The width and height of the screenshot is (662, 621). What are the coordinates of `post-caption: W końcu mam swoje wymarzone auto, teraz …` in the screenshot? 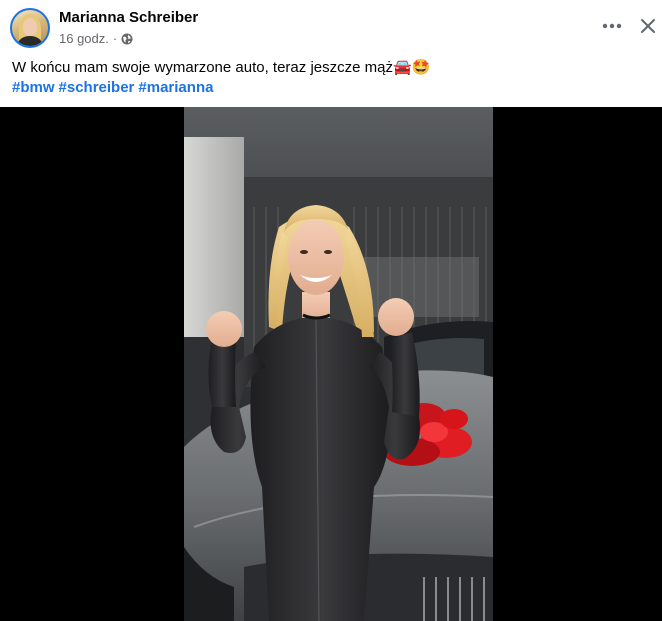 It's located at (221, 67).